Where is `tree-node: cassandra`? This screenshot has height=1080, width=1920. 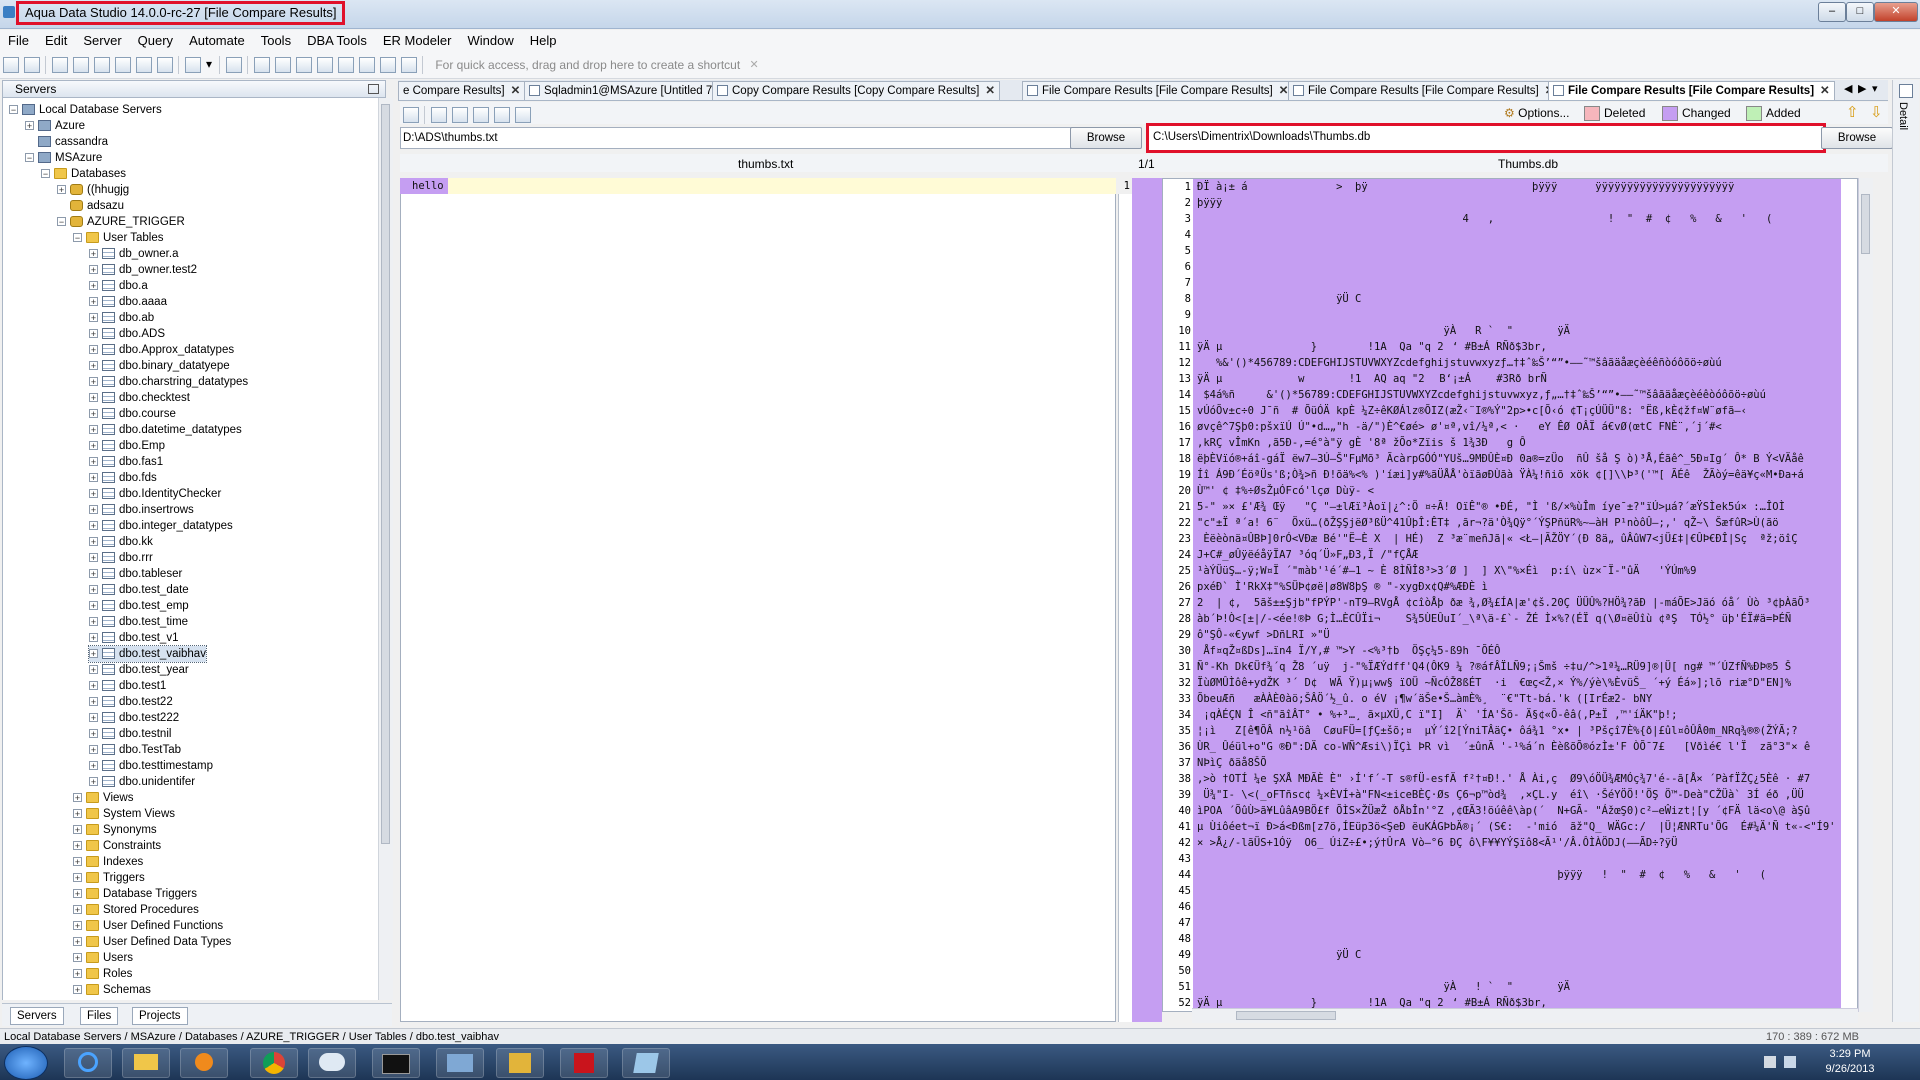
tree-node: cassandra is located at coordinates (66, 142).